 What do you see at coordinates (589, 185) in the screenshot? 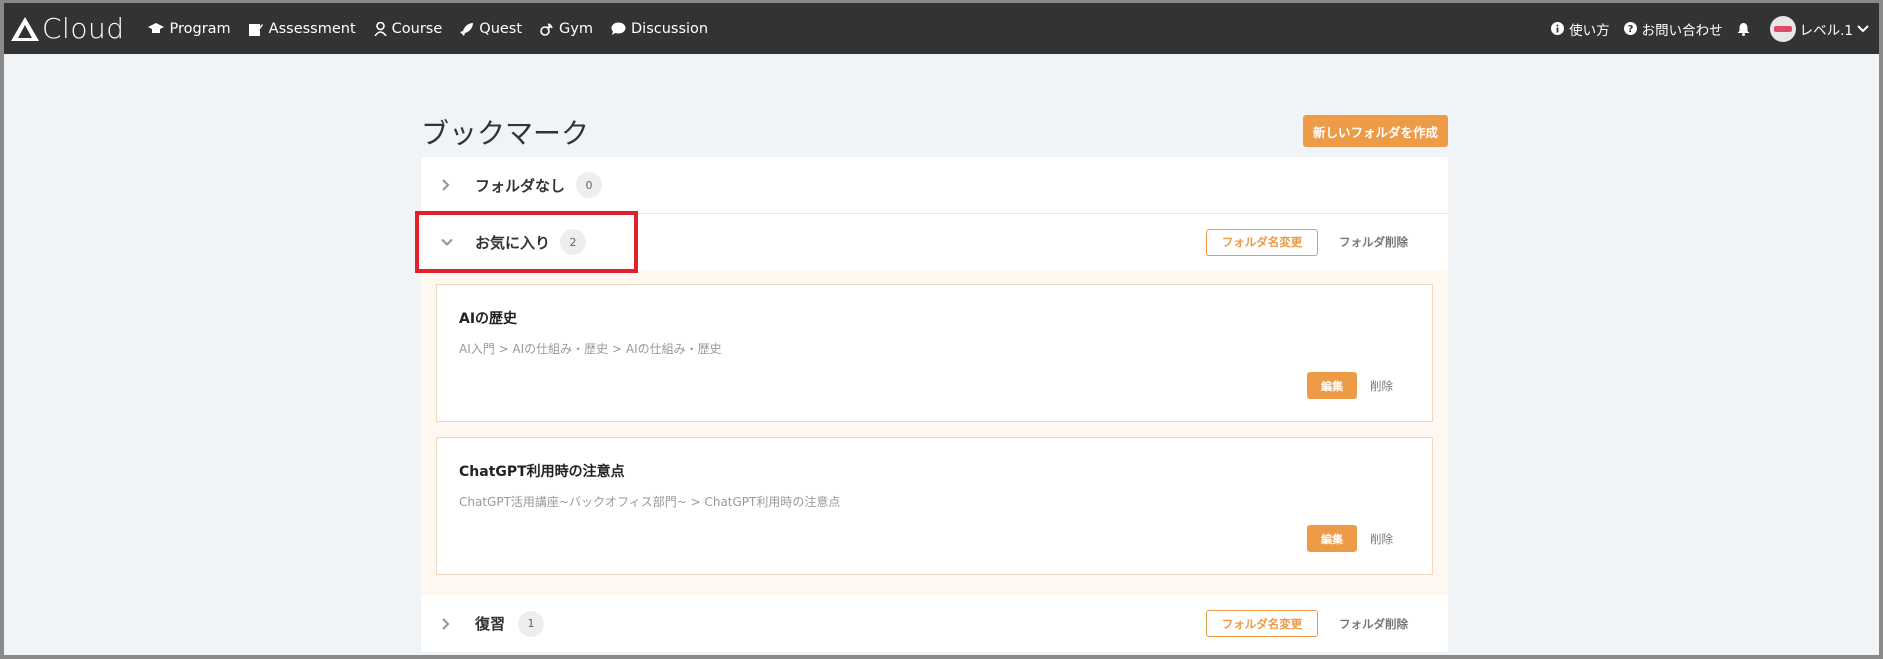
I see `folder-count-badge: 0` at bounding box center [589, 185].